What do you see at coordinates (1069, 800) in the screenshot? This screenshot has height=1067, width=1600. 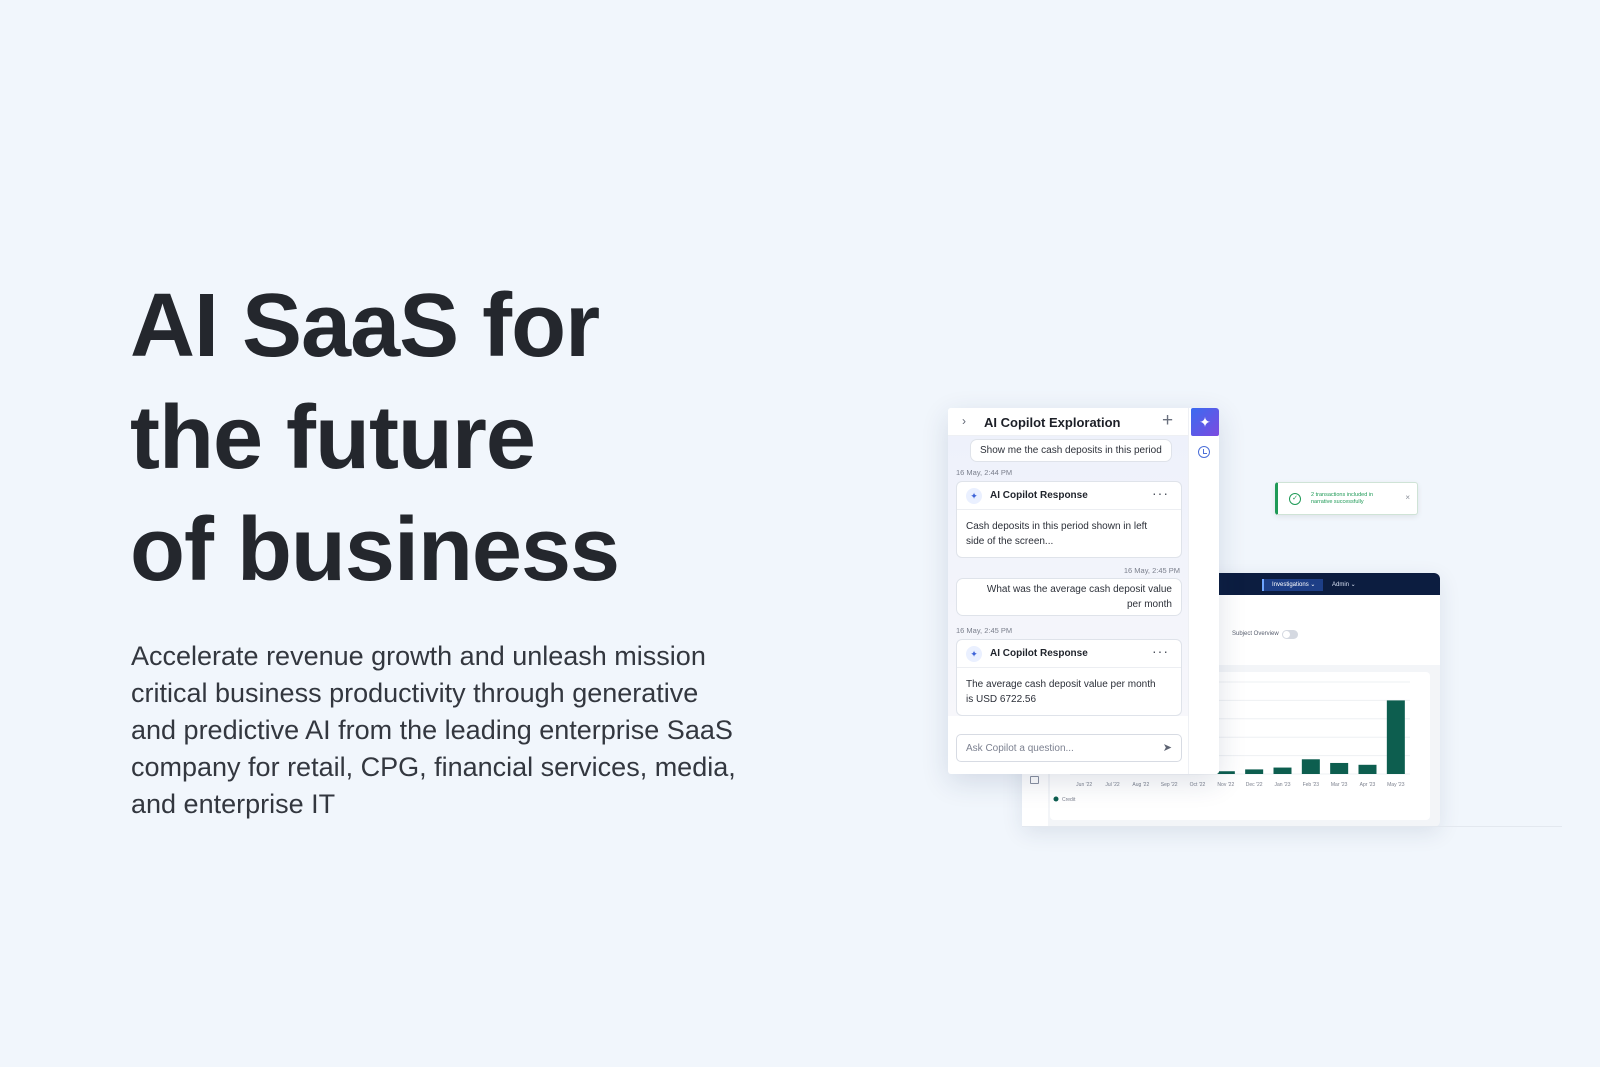 I see `chart-legend-label: Credit` at bounding box center [1069, 800].